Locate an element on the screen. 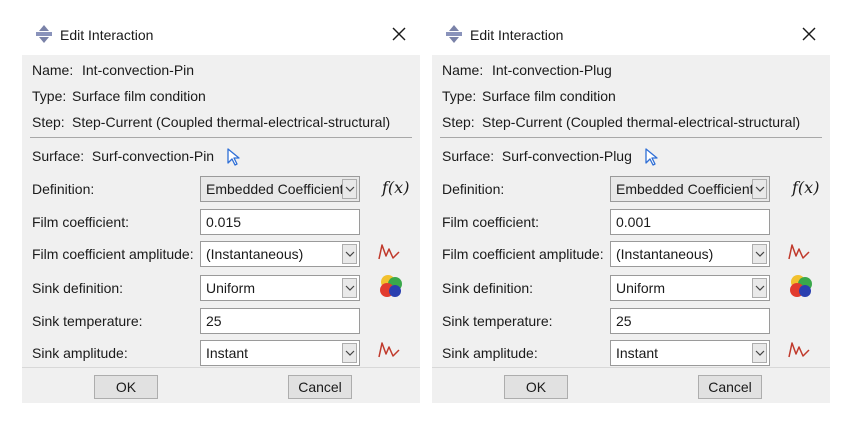 This screenshot has height=430, width=860. surface-row: Surface: Surf-convection-Plug is located at coordinates (537, 156).